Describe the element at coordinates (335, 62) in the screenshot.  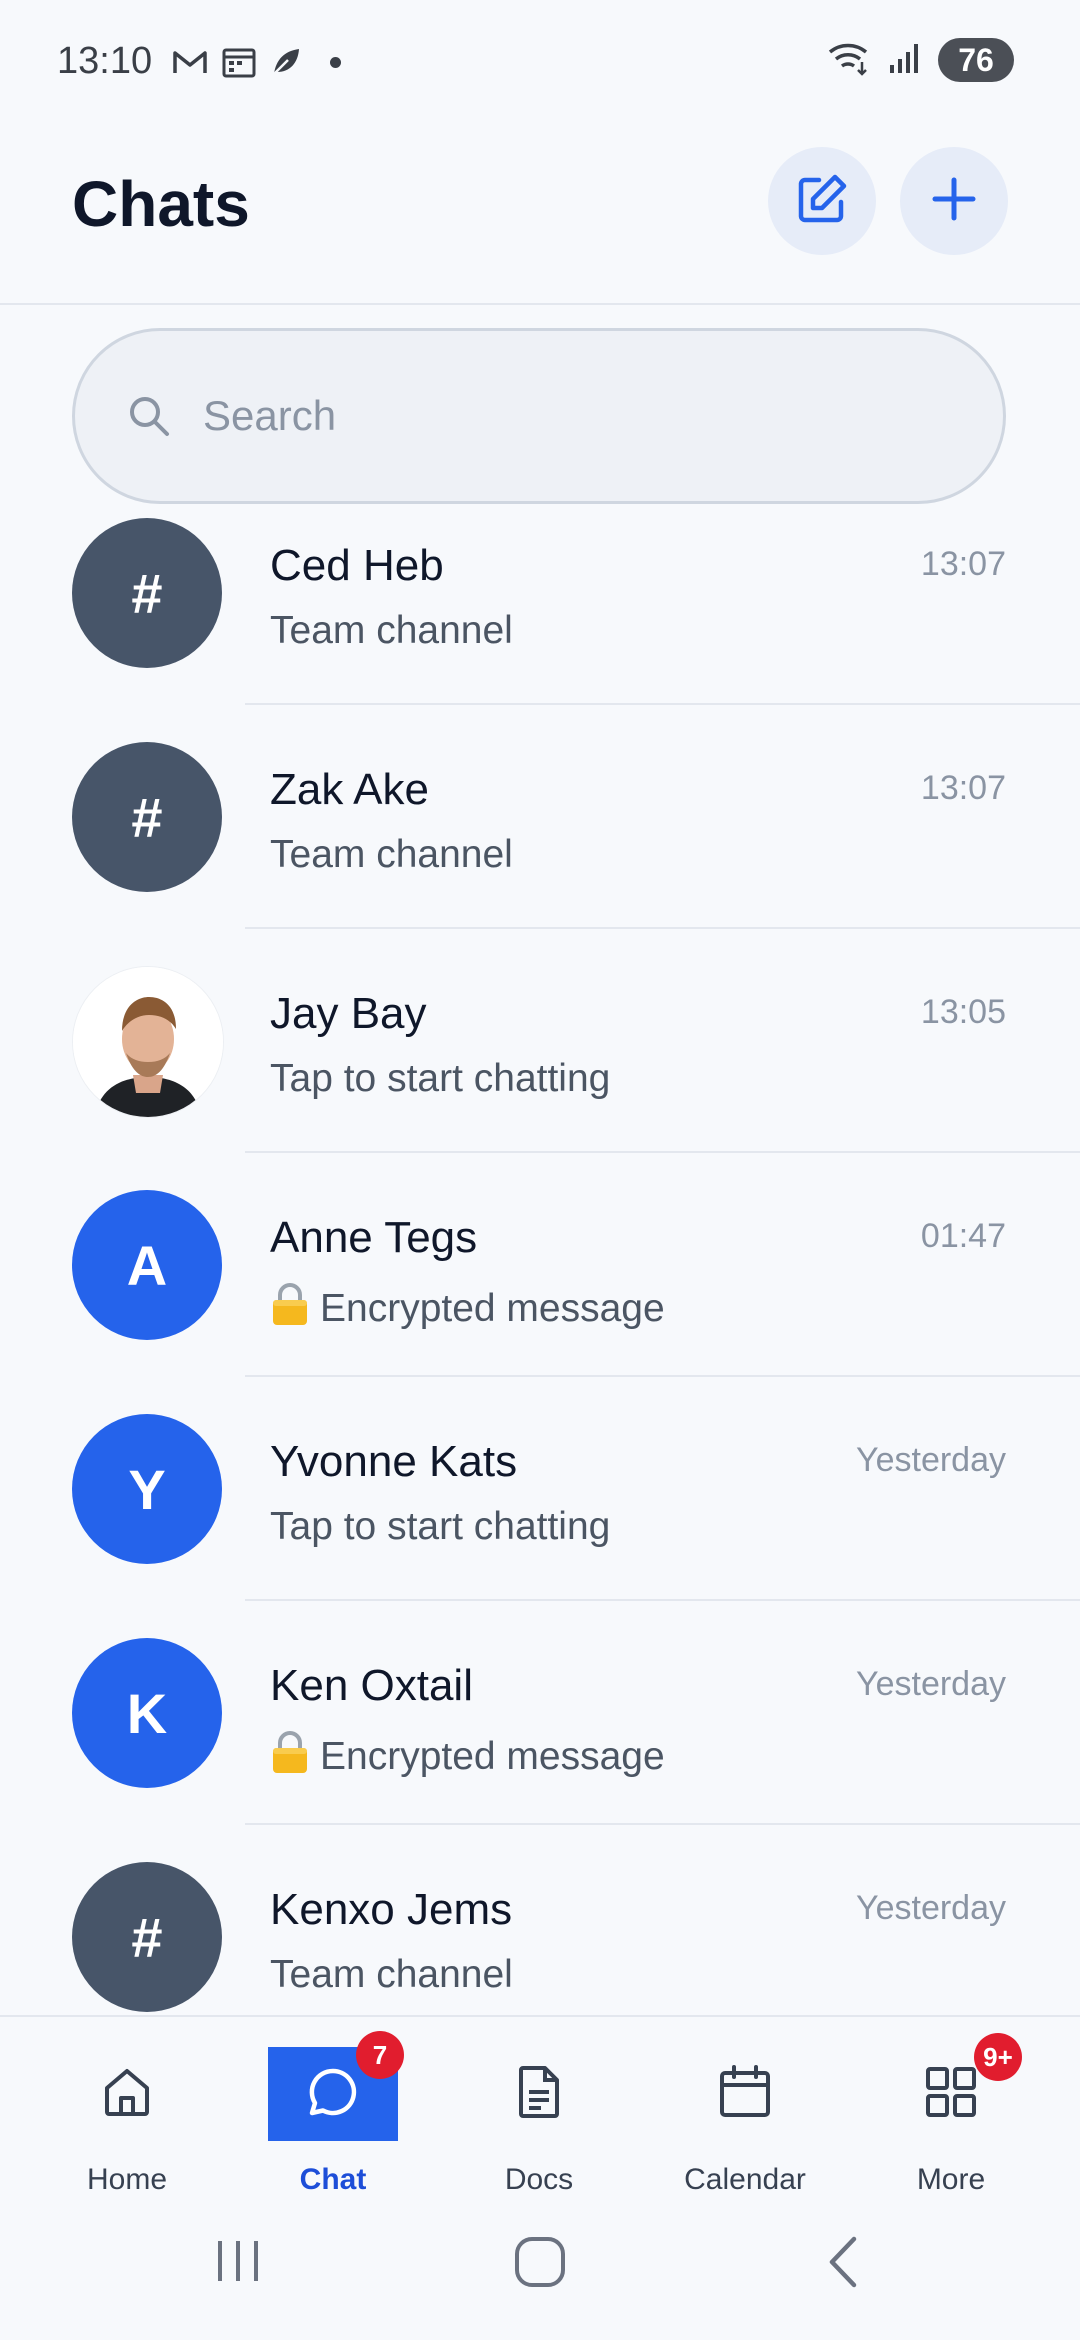
I see `status-dot` at that location.